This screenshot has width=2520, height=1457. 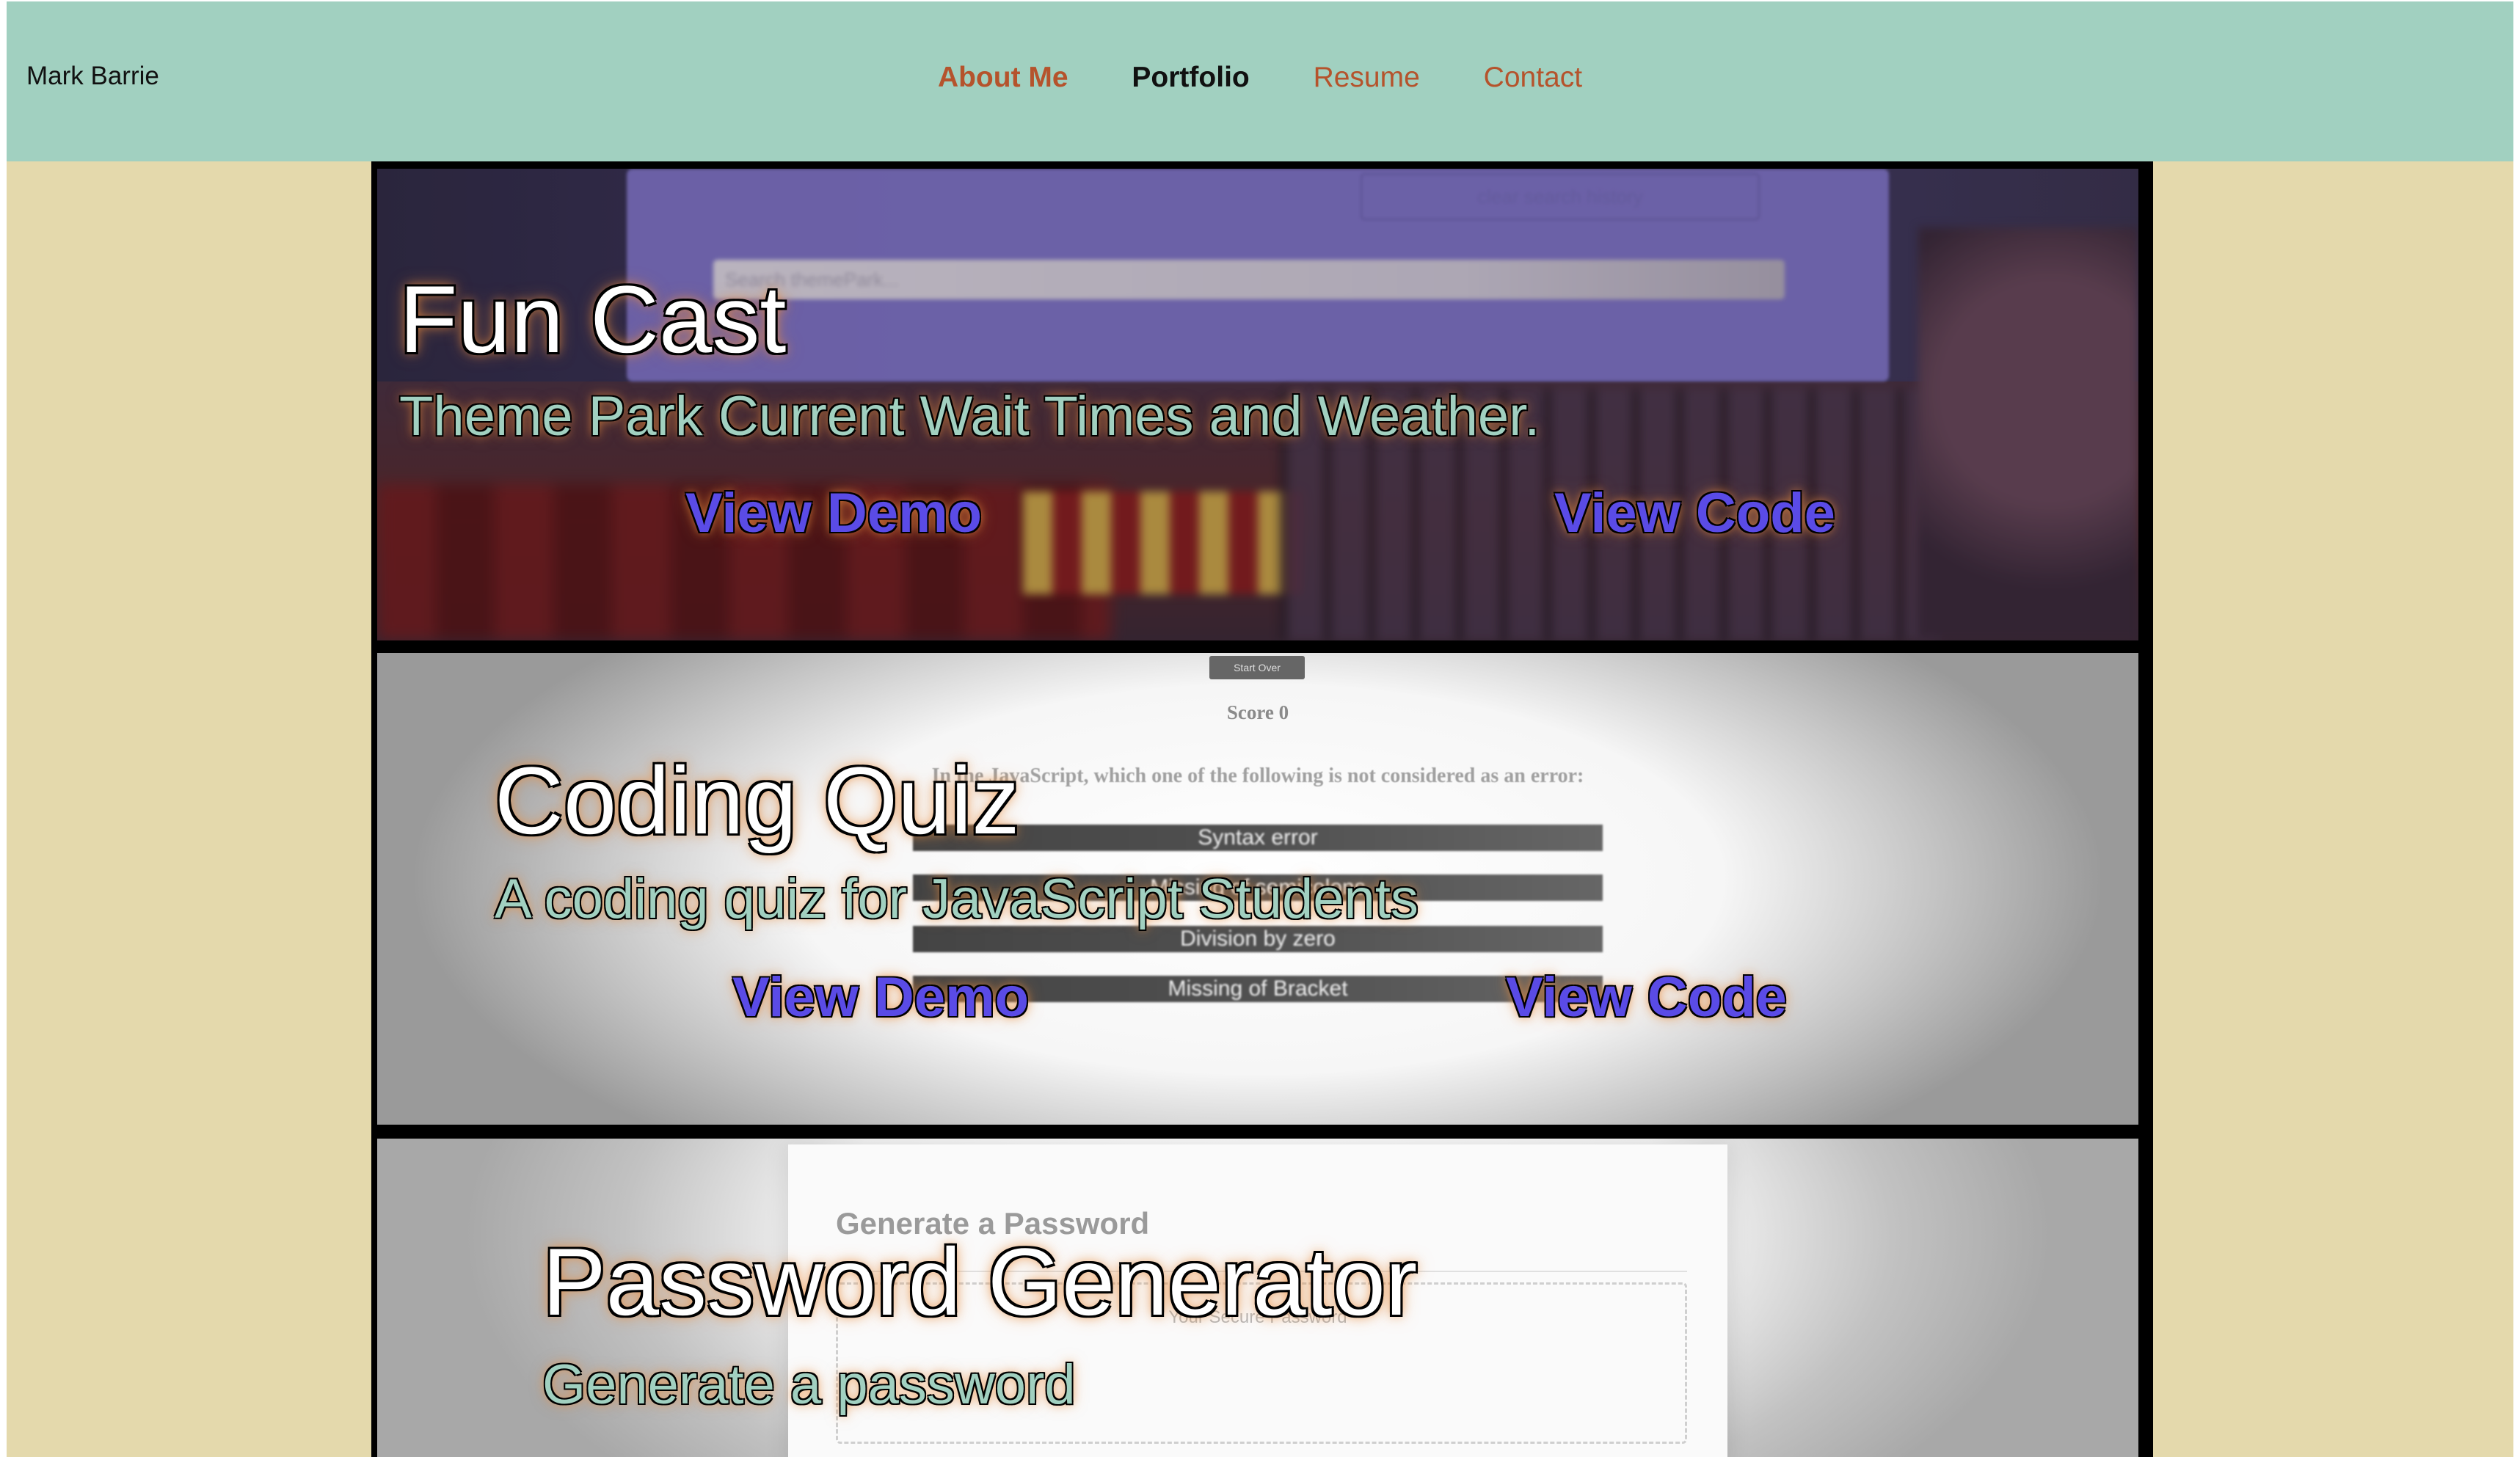 I want to click on nav-link-contact: Contact, so click(x=1533, y=77).